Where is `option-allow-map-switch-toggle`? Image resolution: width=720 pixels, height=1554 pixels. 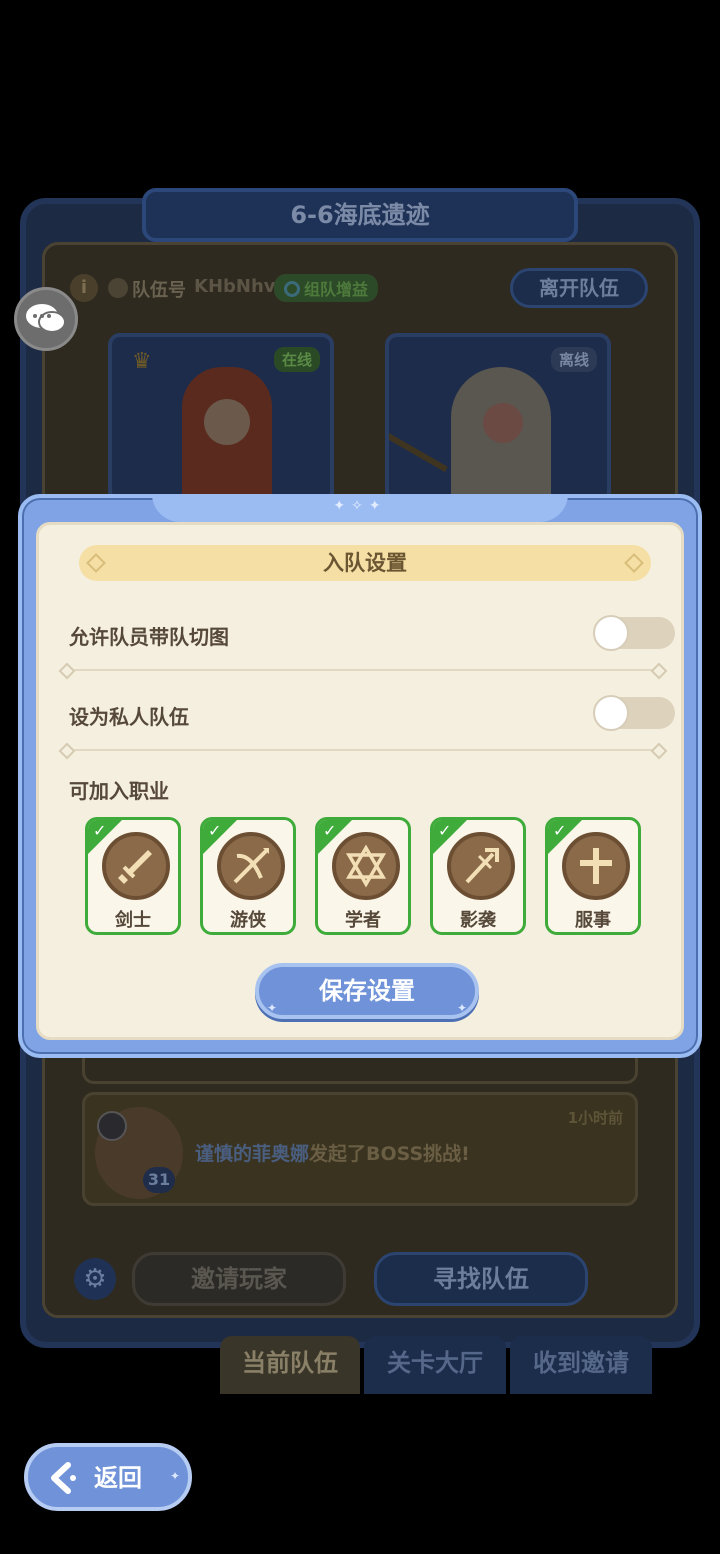 option-allow-map-switch-toggle is located at coordinates (634, 633).